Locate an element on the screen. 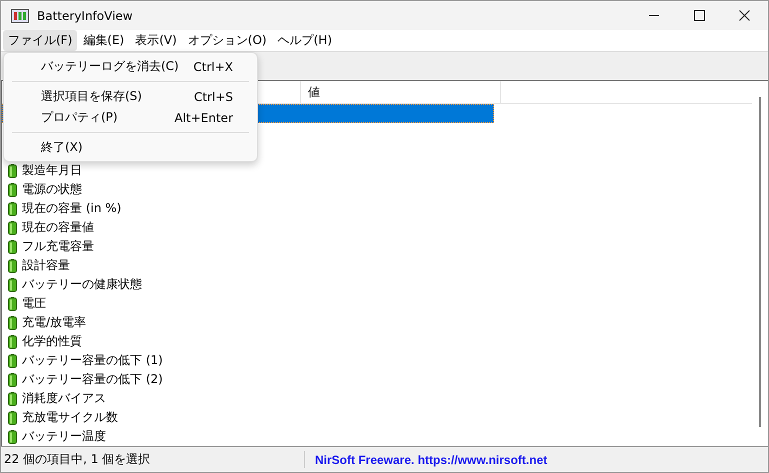 The width and height of the screenshot is (769, 473). table-cell: バッテリーの健康状態 is located at coordinates (82, 284).